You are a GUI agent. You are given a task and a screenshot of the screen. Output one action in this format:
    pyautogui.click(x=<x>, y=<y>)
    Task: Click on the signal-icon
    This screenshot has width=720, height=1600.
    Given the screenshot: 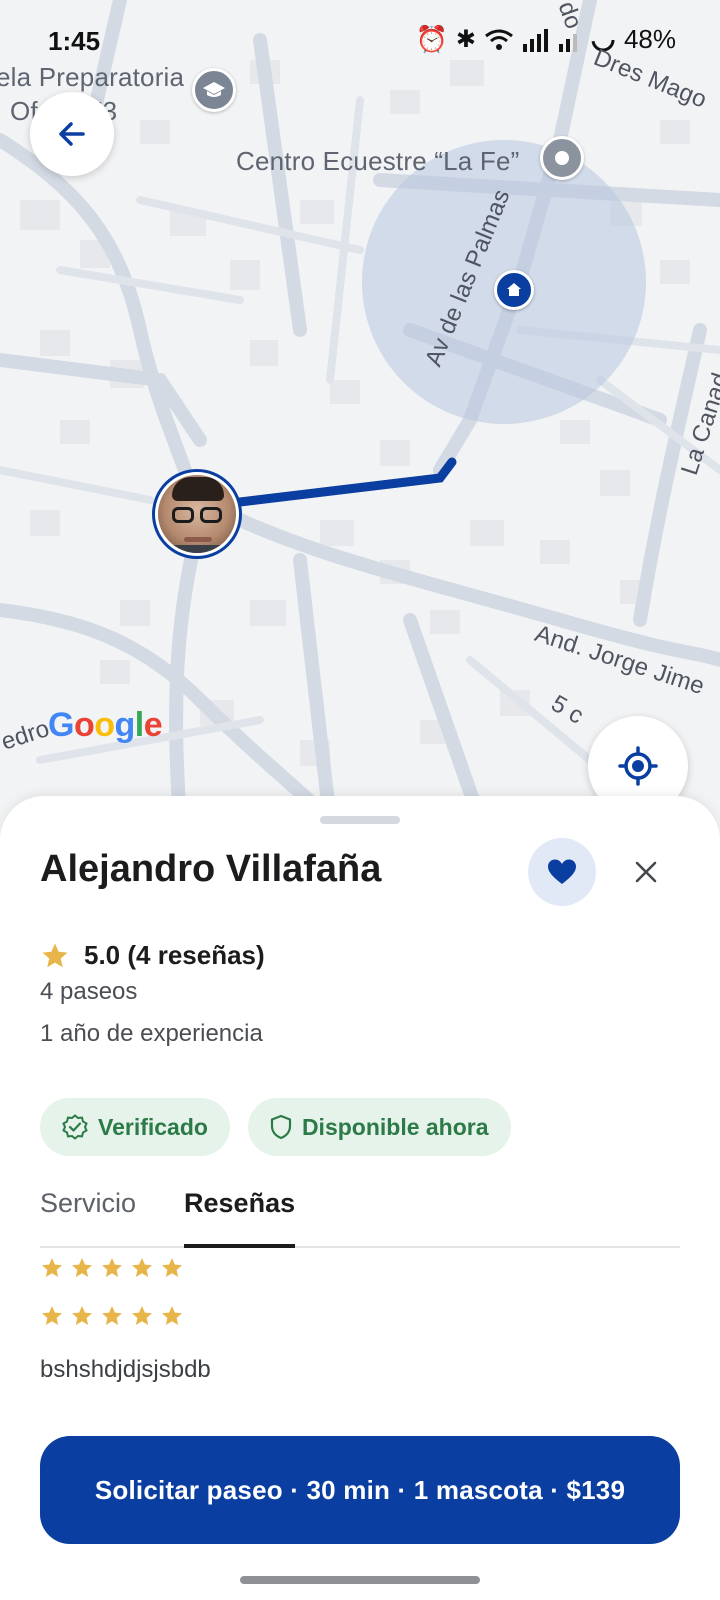 What is the action you would take?
    pyautogui.click(x=535, y=40)
    